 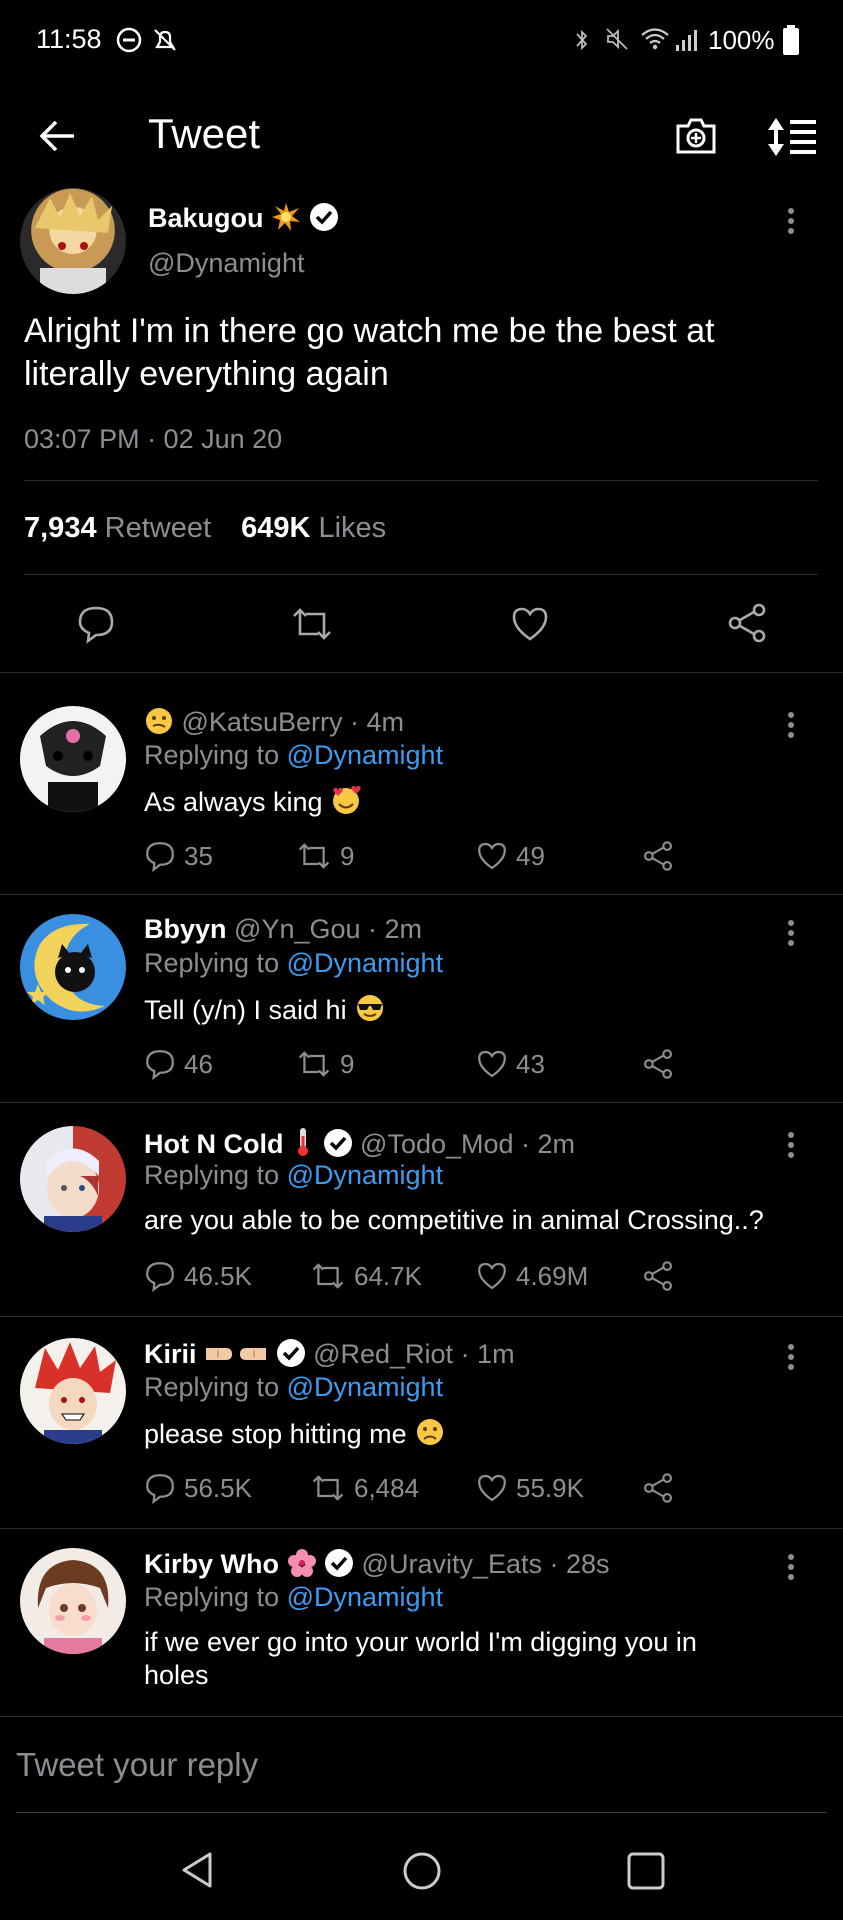 What do you see at coordinates (60, 528) in the screenshot?
I see `retweet-count: 7,934` at bounding box center [60, 528].